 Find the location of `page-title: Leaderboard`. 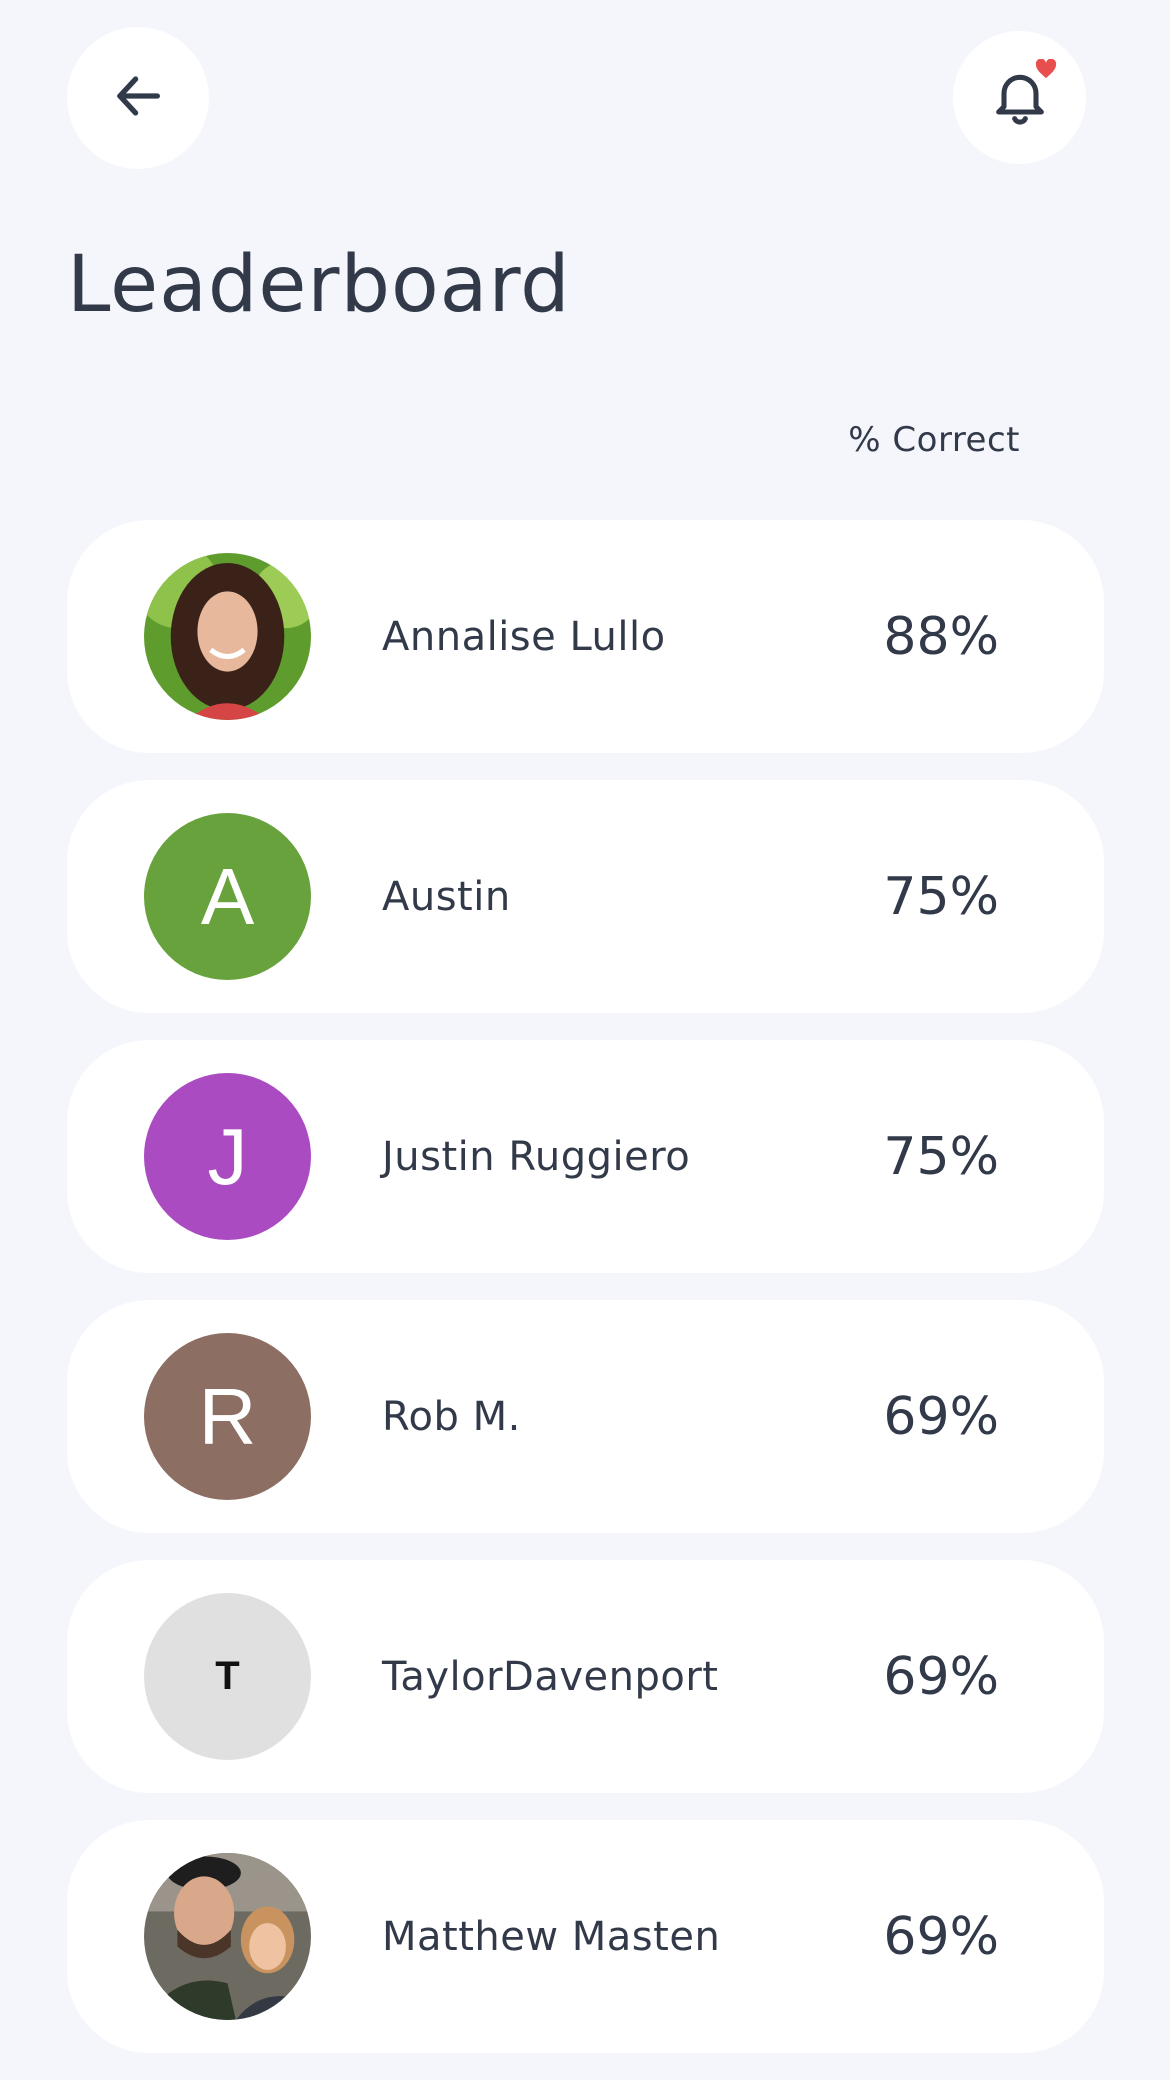

page-title: Leaderboard is located at coordinates (319, 285).